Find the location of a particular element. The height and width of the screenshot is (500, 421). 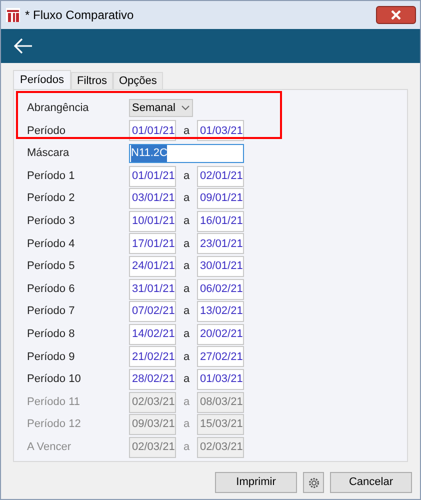

date-field: 14/02/21 is located at coordinates (152, 334).